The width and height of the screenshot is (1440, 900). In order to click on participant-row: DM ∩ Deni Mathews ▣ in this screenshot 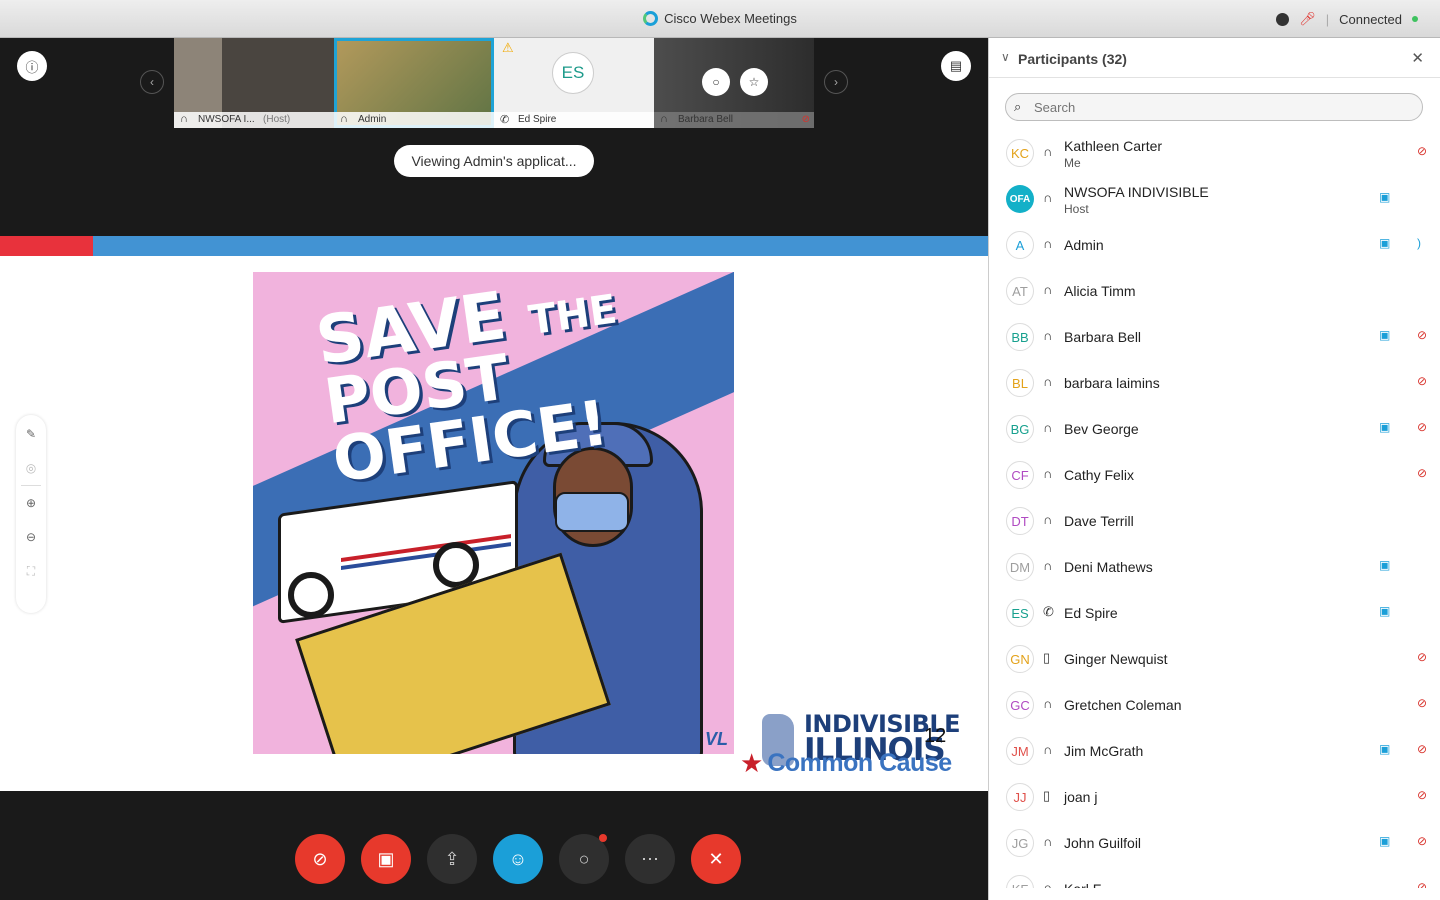, I will do `click(1214, 567)`.